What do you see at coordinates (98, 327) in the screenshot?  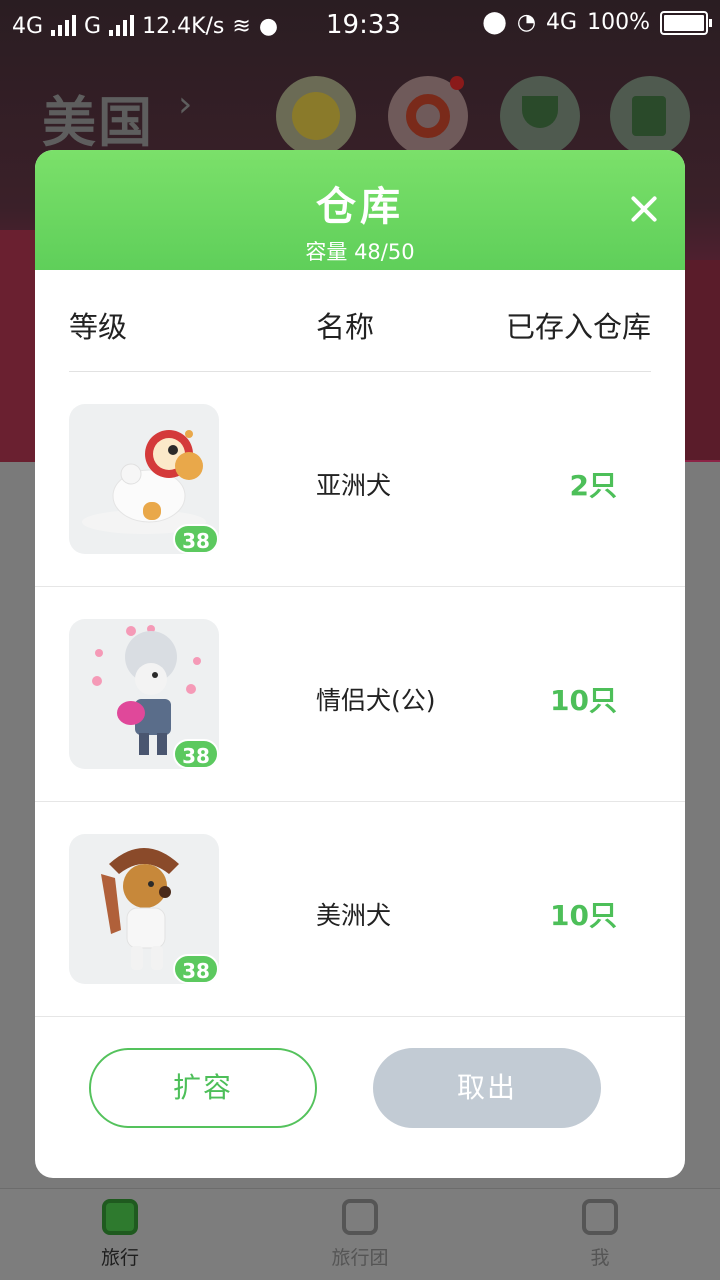 I see `column-level: 等级` at bounding box center [98, 327].